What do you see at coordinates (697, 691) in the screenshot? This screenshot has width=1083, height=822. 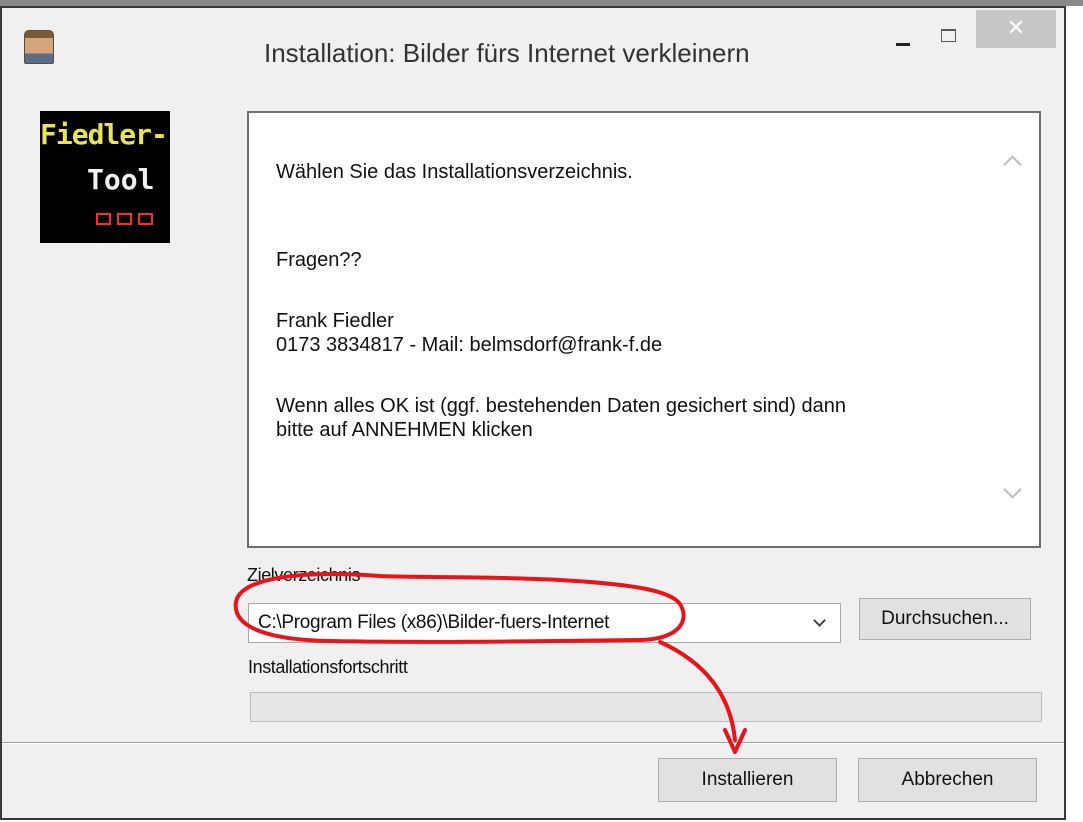 I see `annotation-arrow` at bounding box center [697, 691].